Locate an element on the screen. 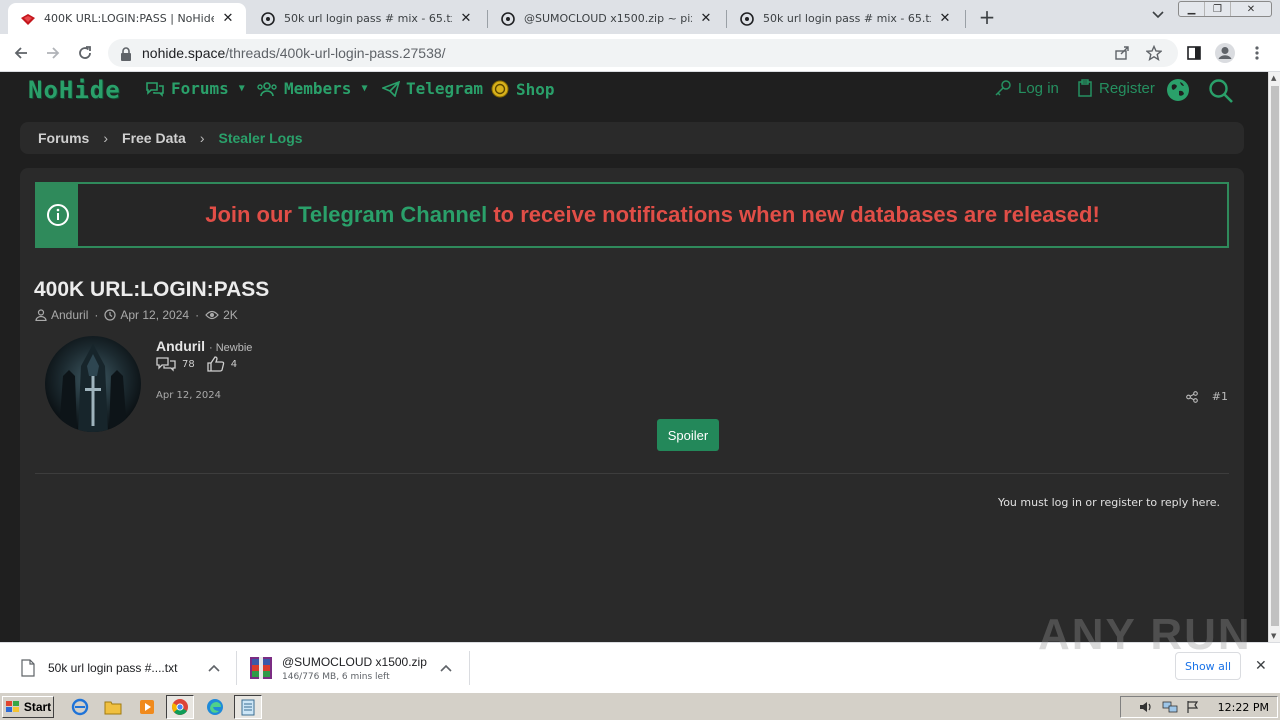  avatar is located at coordinates (93, 384).